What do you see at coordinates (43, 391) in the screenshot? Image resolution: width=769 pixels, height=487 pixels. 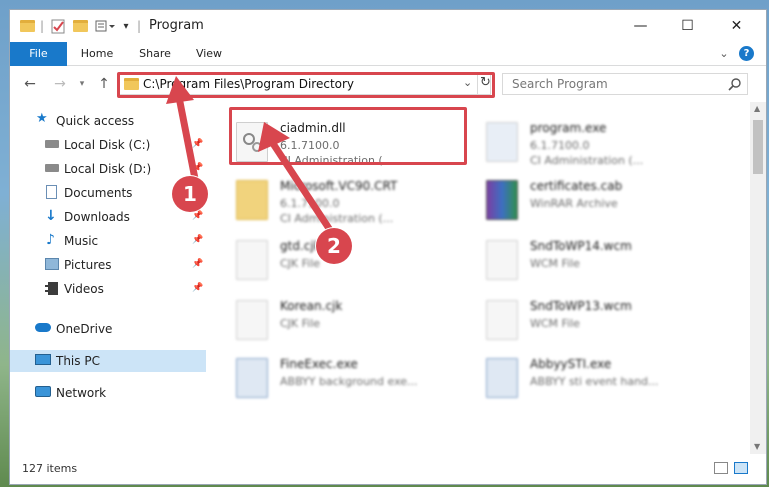 I see `network-icon` at bounding box center [43, 391].